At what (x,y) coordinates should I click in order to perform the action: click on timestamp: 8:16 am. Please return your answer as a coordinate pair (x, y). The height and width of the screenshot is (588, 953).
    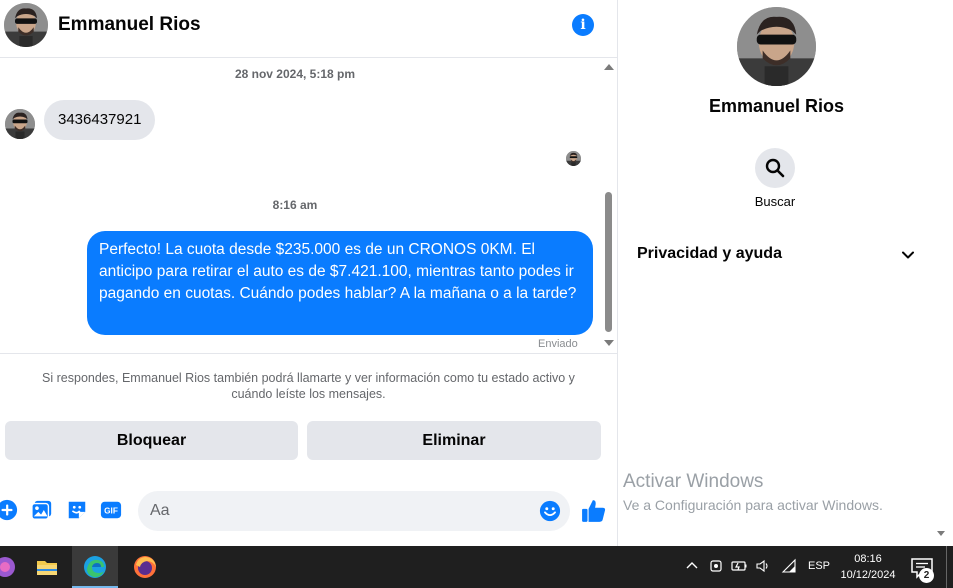
    Looking at the image, I should click on (295, 205).